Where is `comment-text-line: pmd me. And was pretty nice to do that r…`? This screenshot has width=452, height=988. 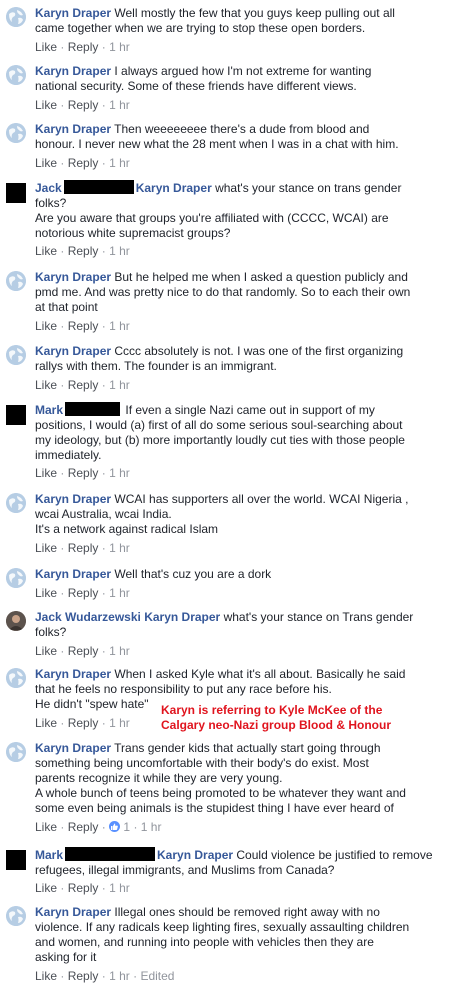
comment-text-line: pmd me. And was pretty nice to do that r… is located at coordinates (223, 292).